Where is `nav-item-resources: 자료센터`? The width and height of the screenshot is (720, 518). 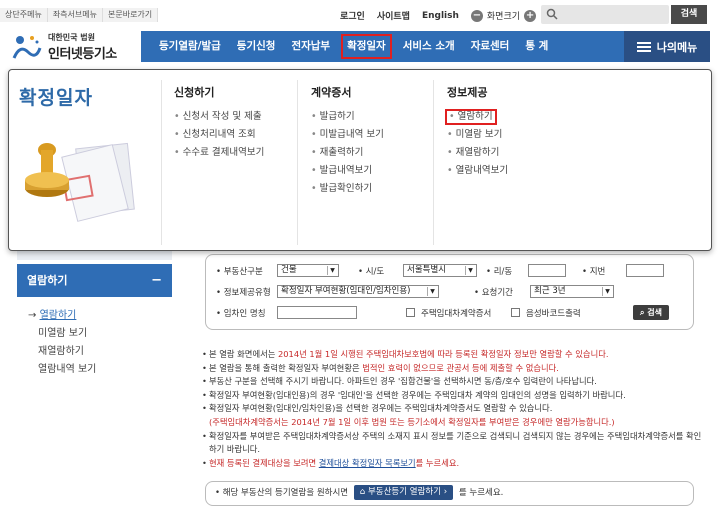 nav-item-resources: 자료센터 is located at coordinates (490, 46).